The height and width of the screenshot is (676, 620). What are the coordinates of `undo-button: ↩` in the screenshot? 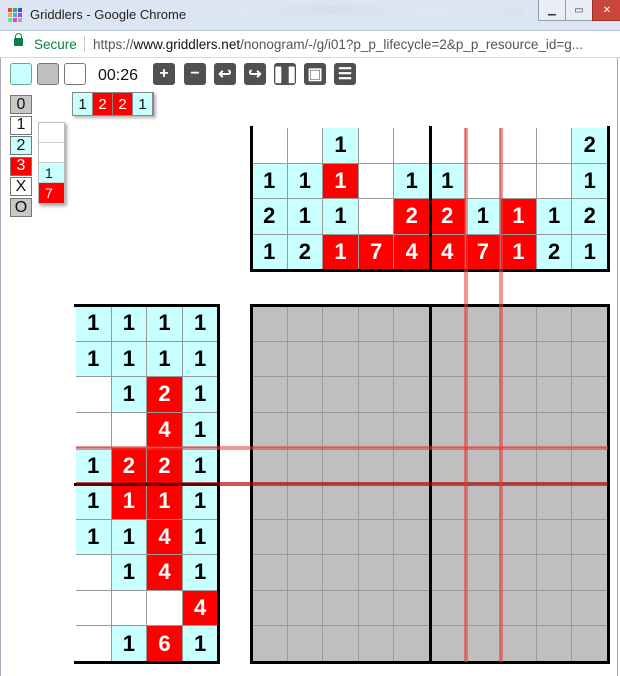 It's located at (225, 74).